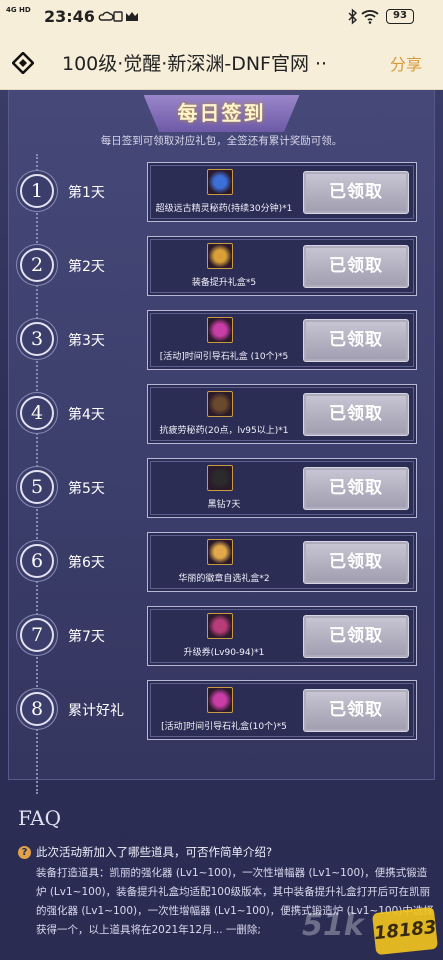 Image resolution: width=443 pixels, height=960 pixels. I want to click on wifi-icon, so click(370, 15).